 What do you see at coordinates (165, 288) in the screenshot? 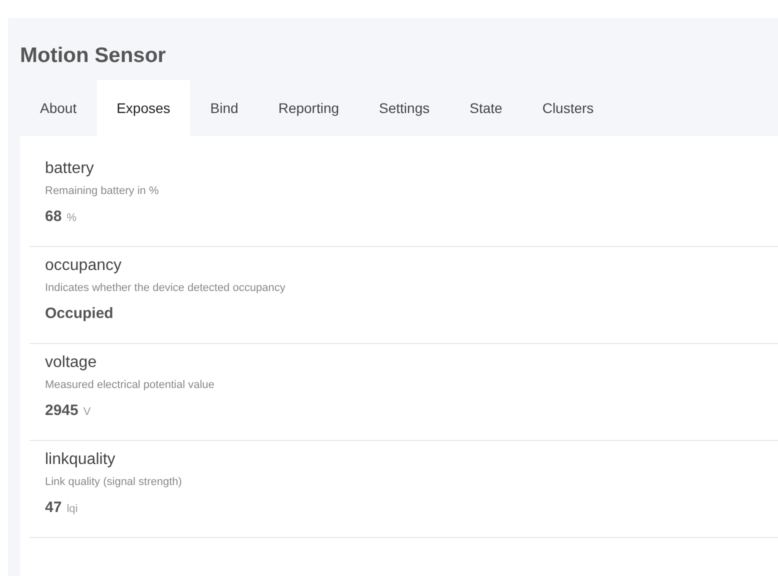
I see `expose-description: Indicates whether the device detected occupancy` at bounding box center [165, 288].